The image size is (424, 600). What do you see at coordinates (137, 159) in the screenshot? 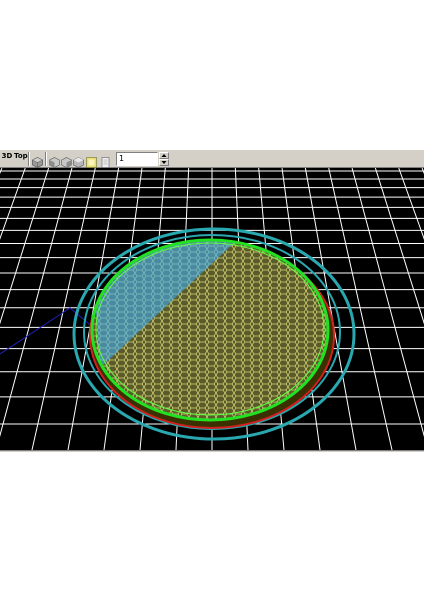
I see `layer-input: 1` at bounding box center [137, 159].